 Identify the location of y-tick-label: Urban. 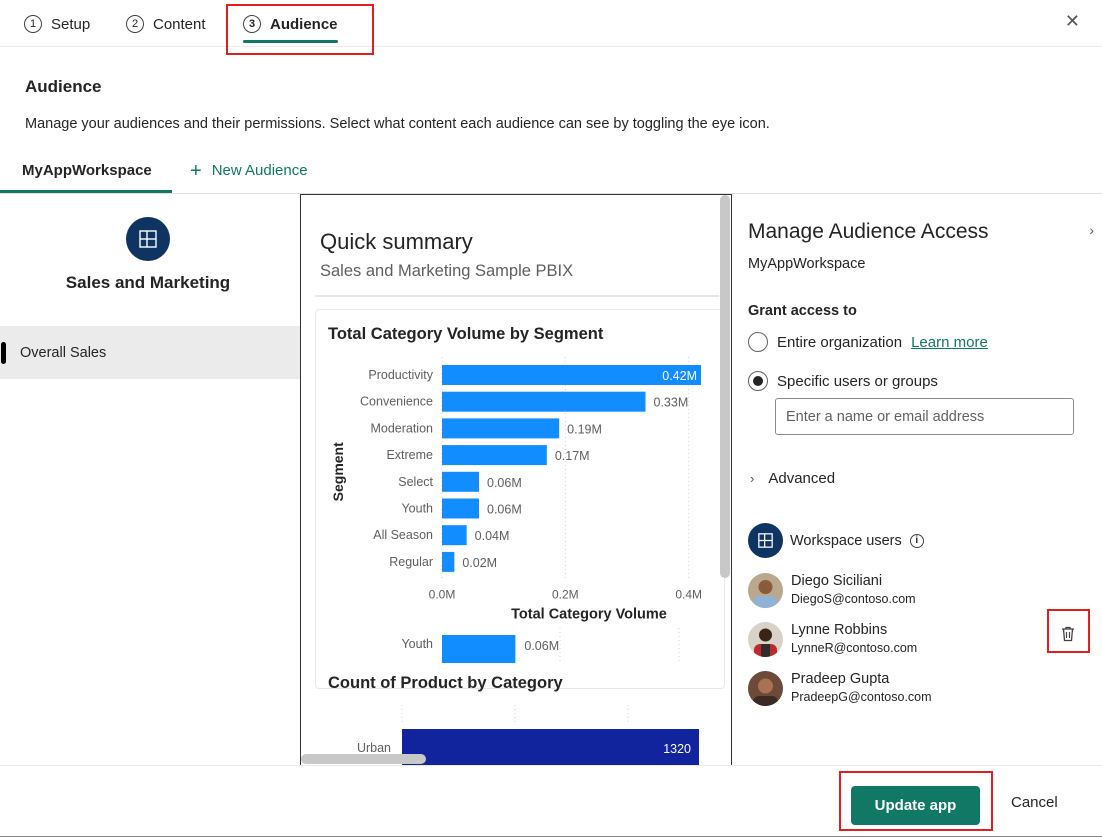
(374, 748).